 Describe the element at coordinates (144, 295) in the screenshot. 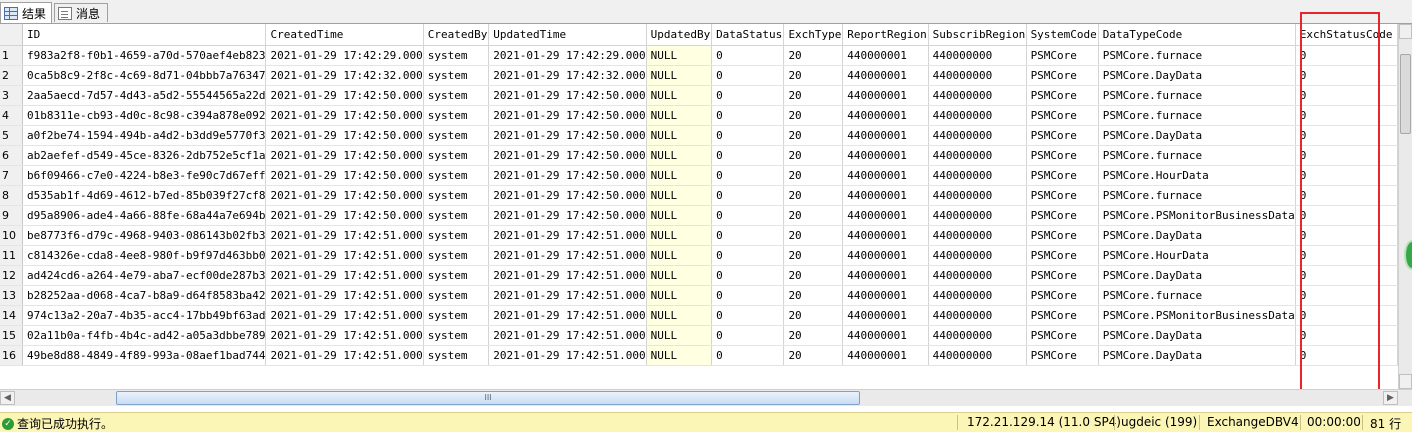

I see `table-cell: b28252aa-d068-4ca7-b8a9-d64f8583ba42` at that location.